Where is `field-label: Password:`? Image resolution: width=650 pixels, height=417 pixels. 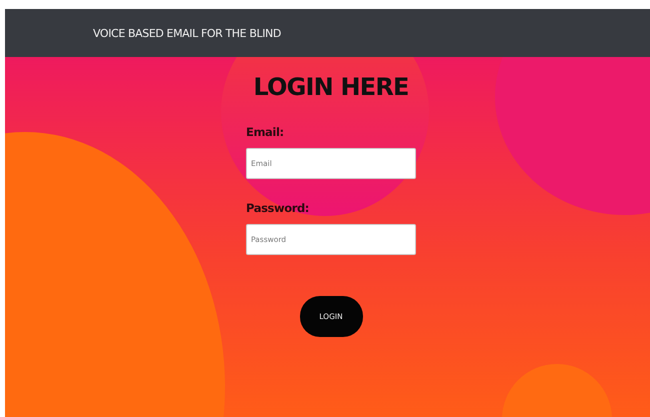
field-label: Password: is located at coordinates (278, 208).